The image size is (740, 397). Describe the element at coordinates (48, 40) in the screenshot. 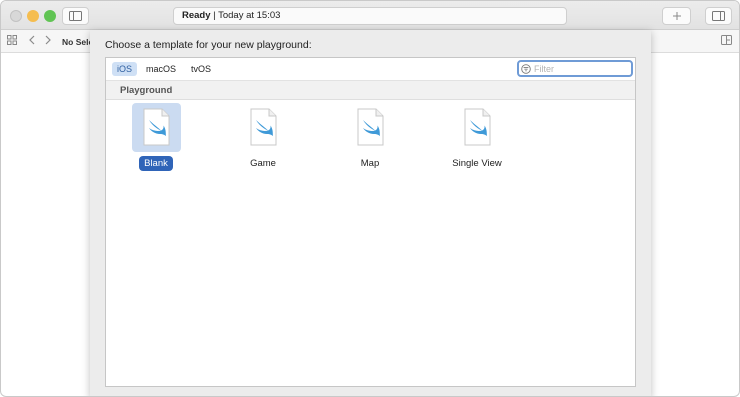

I see `forward-icon` at that location.